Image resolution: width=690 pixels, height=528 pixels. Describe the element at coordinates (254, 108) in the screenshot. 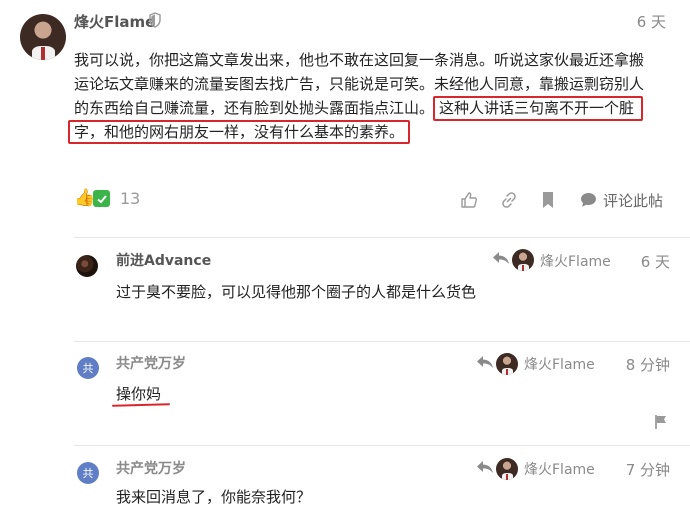

I see `post-text-line-3: 的东西给自己赚流量，还有脸到处抛头露面指点江山。` at that location.